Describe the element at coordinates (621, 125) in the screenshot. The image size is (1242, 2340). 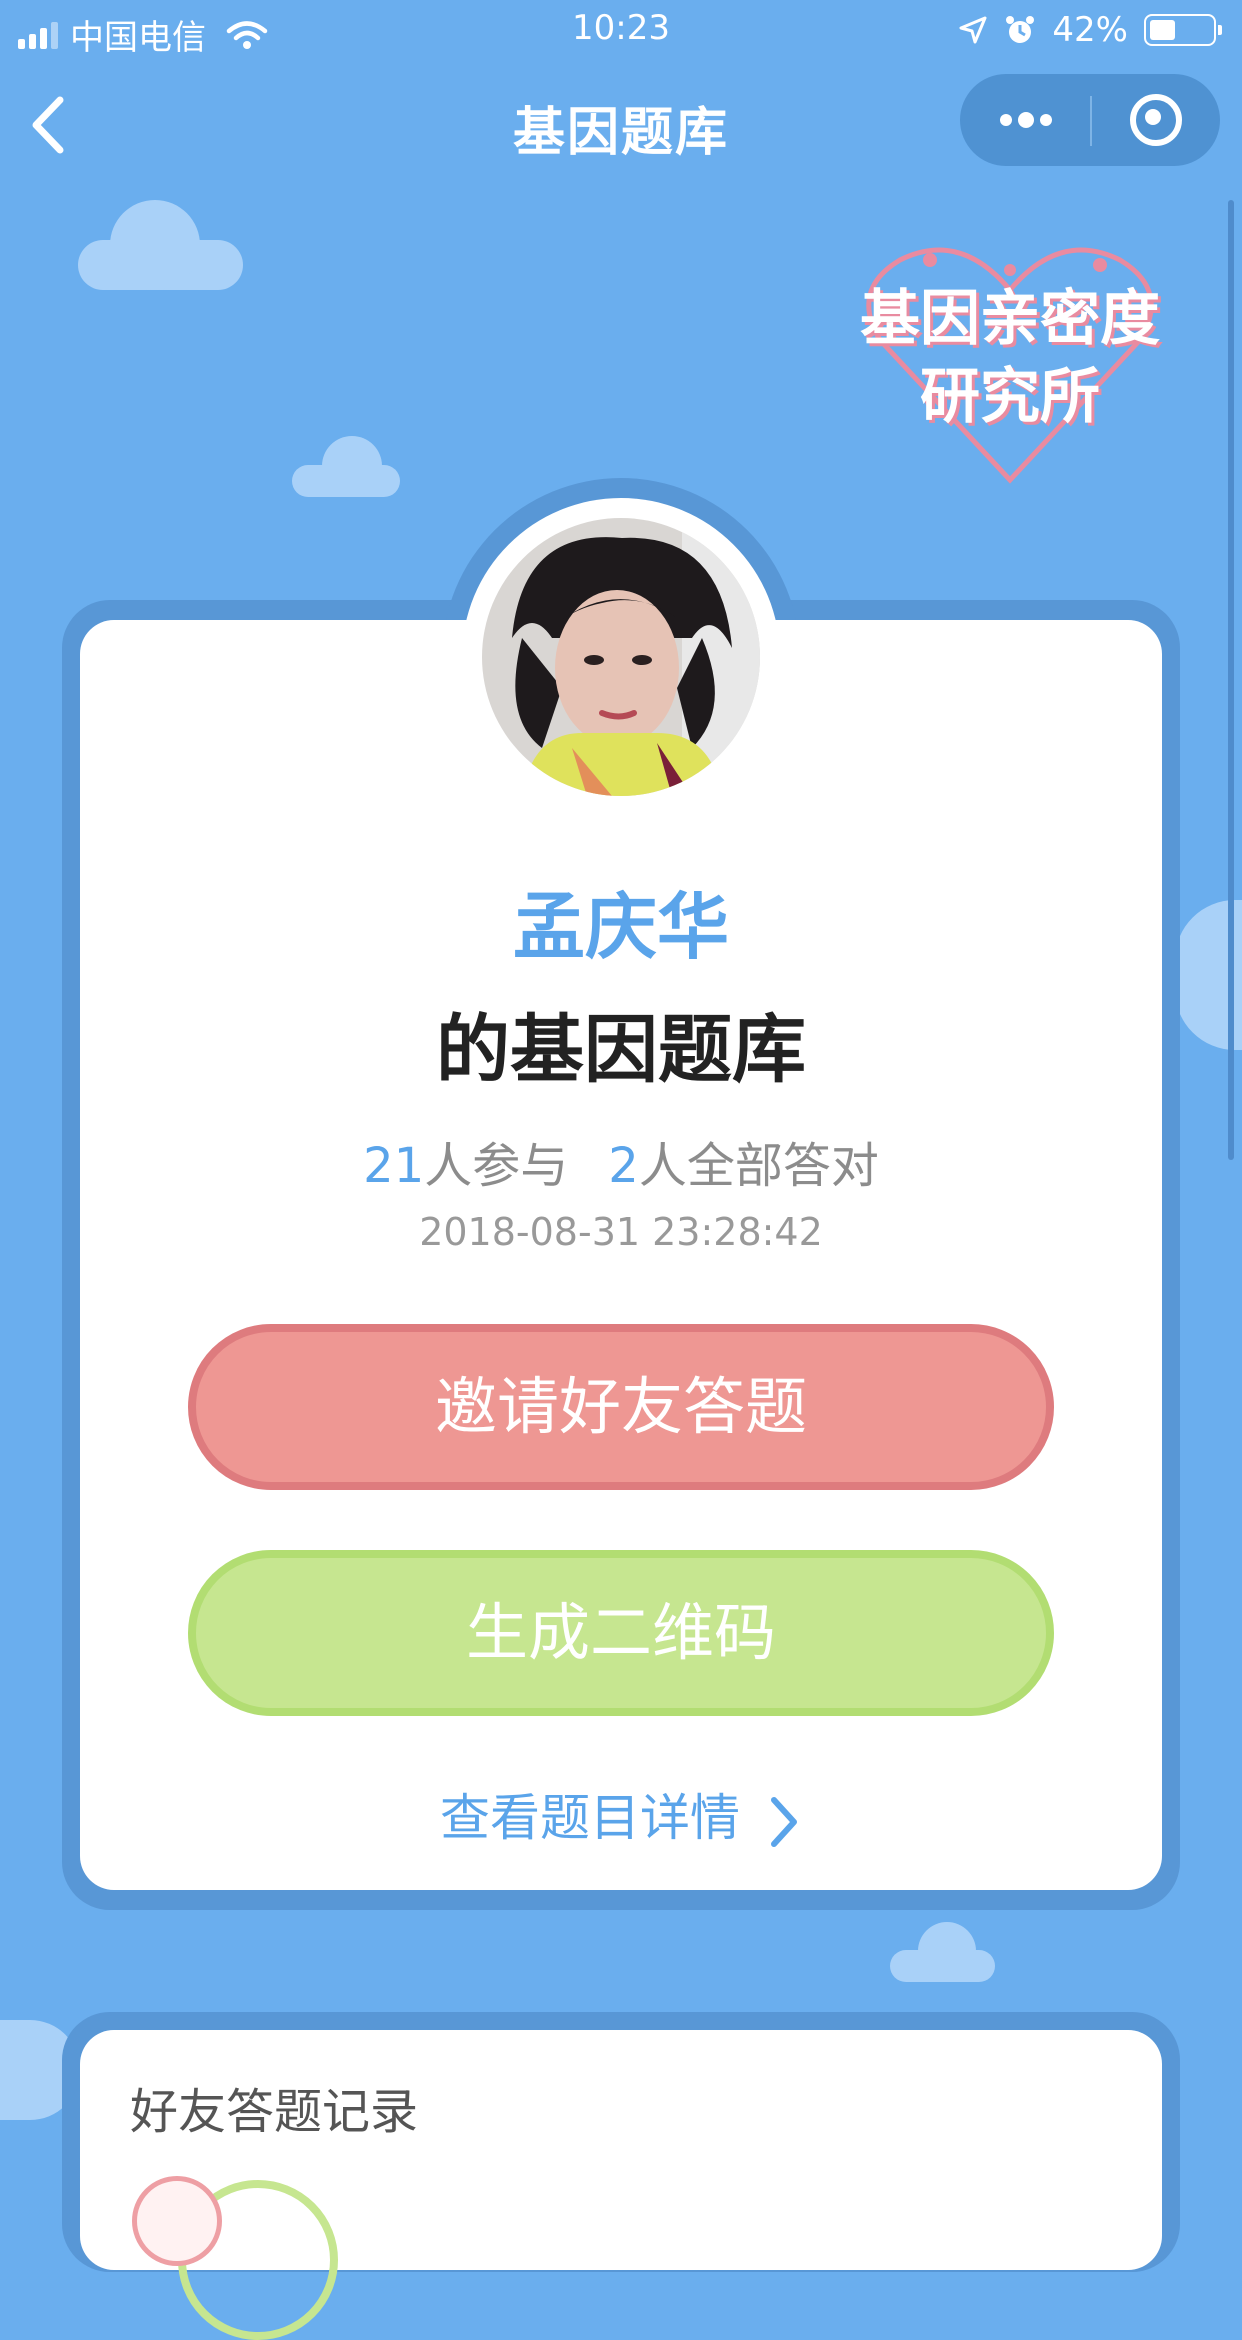
I see `nav-bar: 基因题库` at that location.